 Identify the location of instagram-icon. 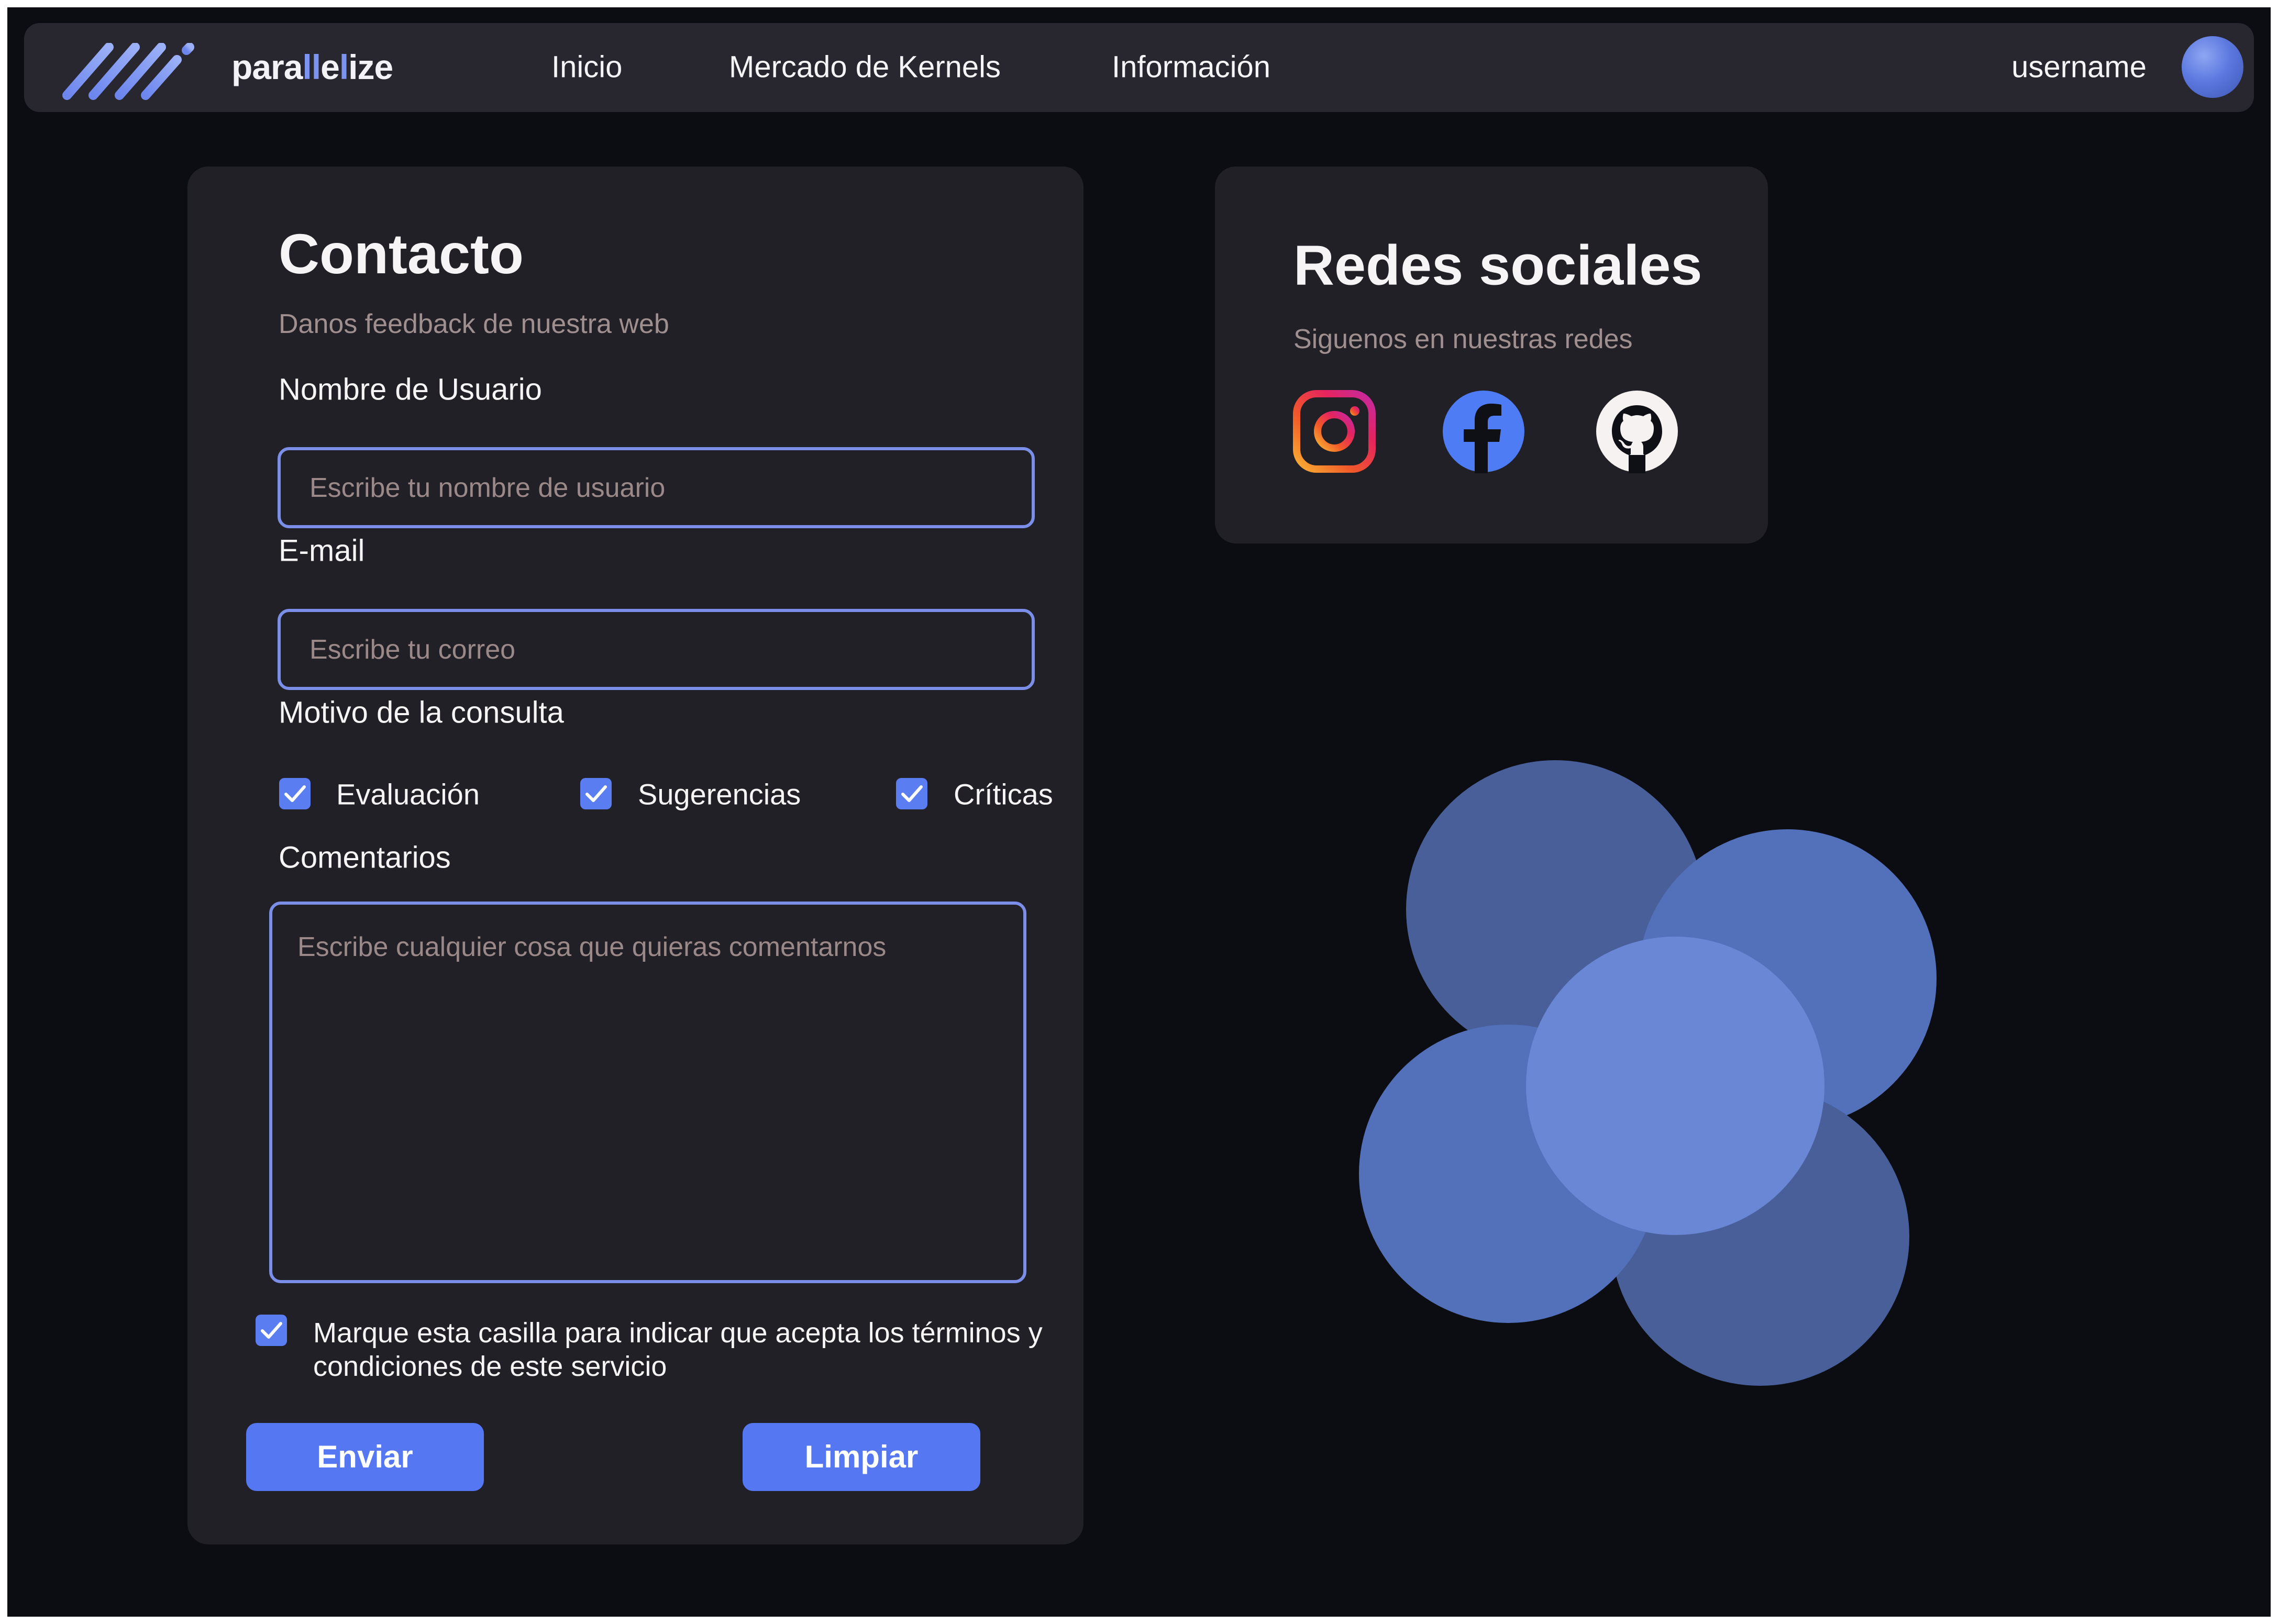
(1334, 431).